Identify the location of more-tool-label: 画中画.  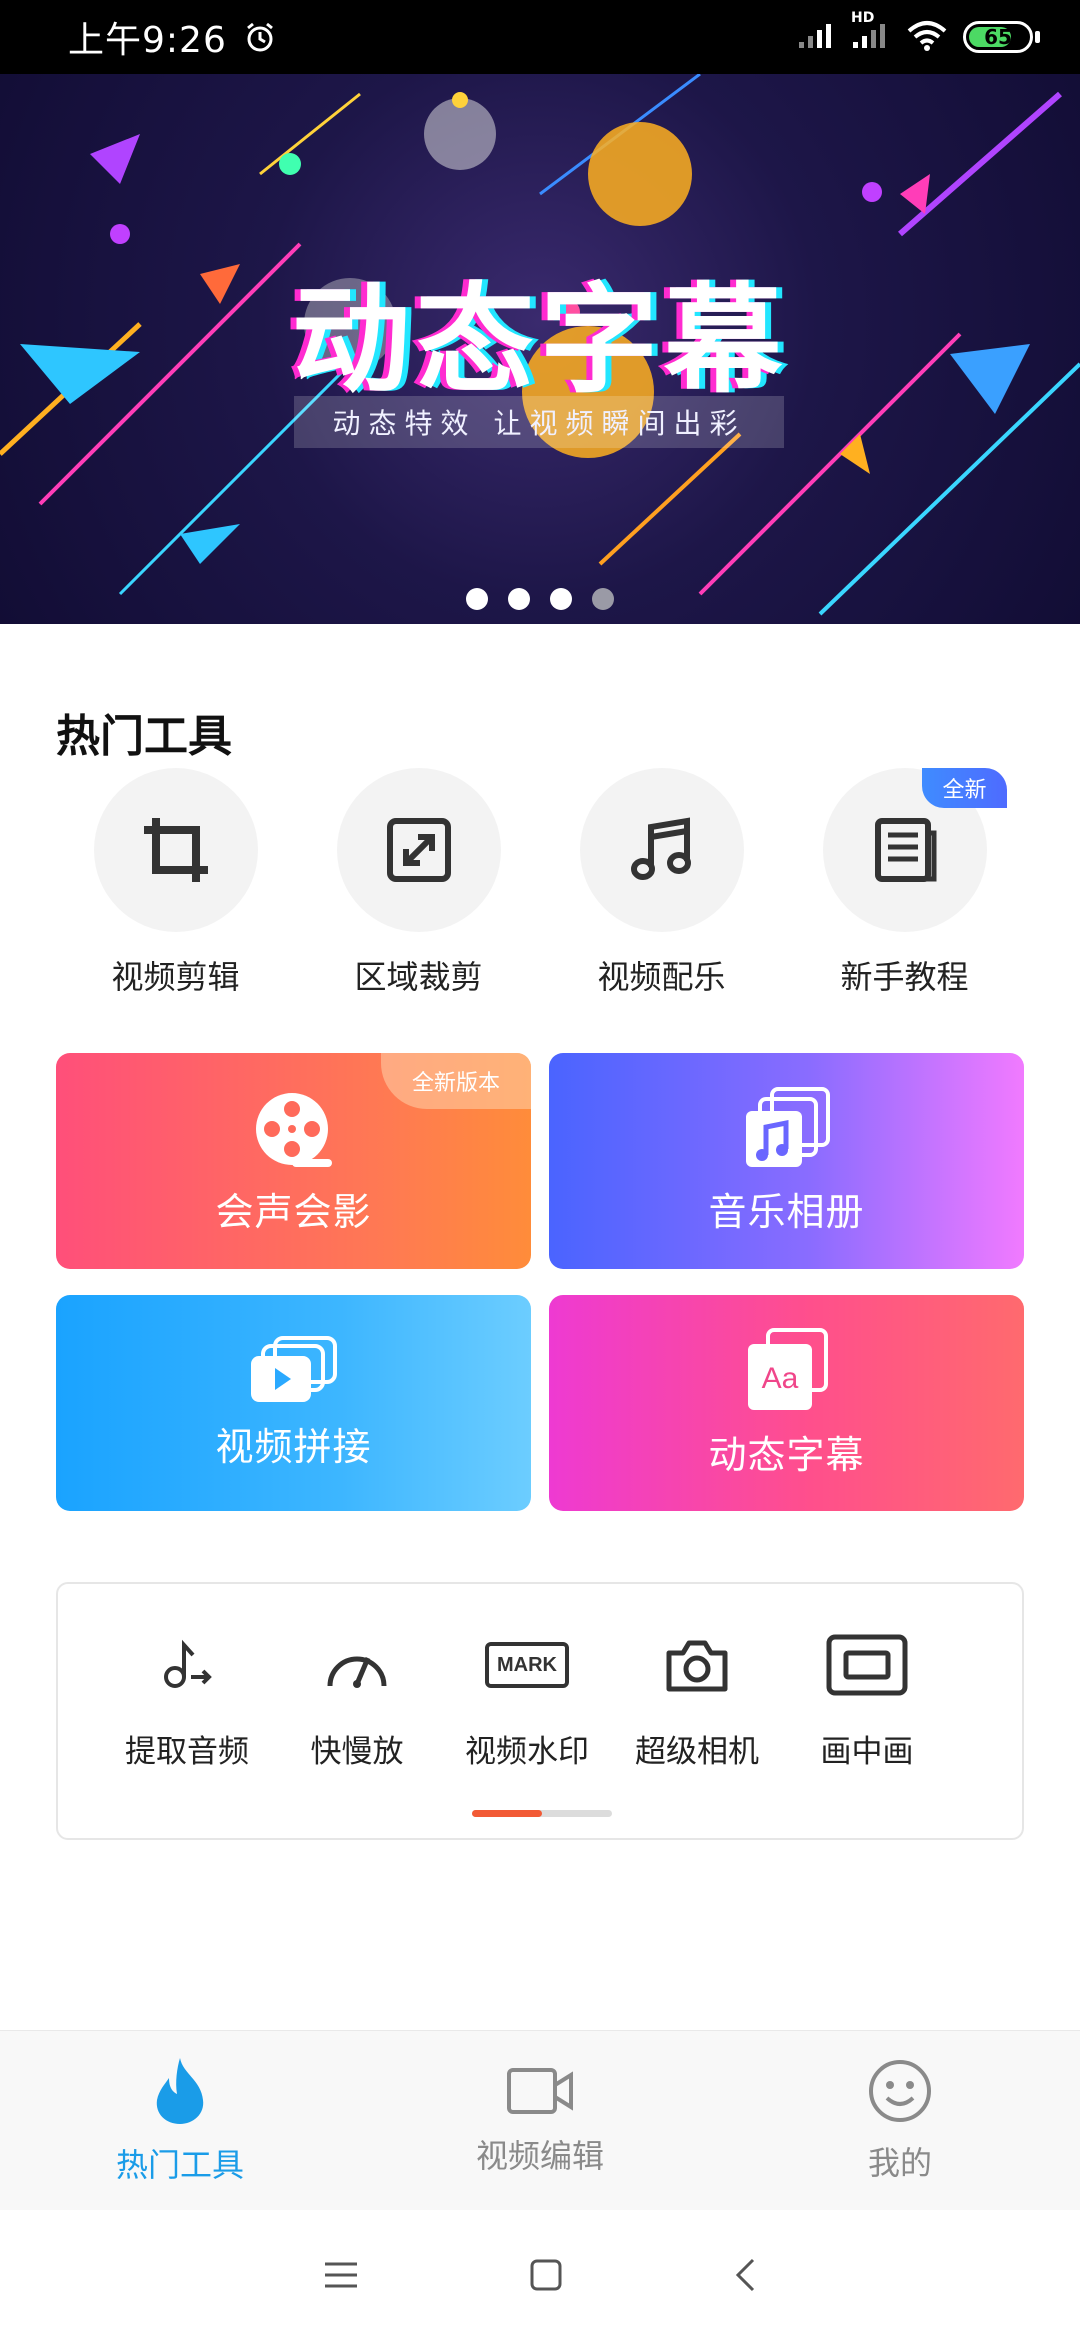
(867, 1752).